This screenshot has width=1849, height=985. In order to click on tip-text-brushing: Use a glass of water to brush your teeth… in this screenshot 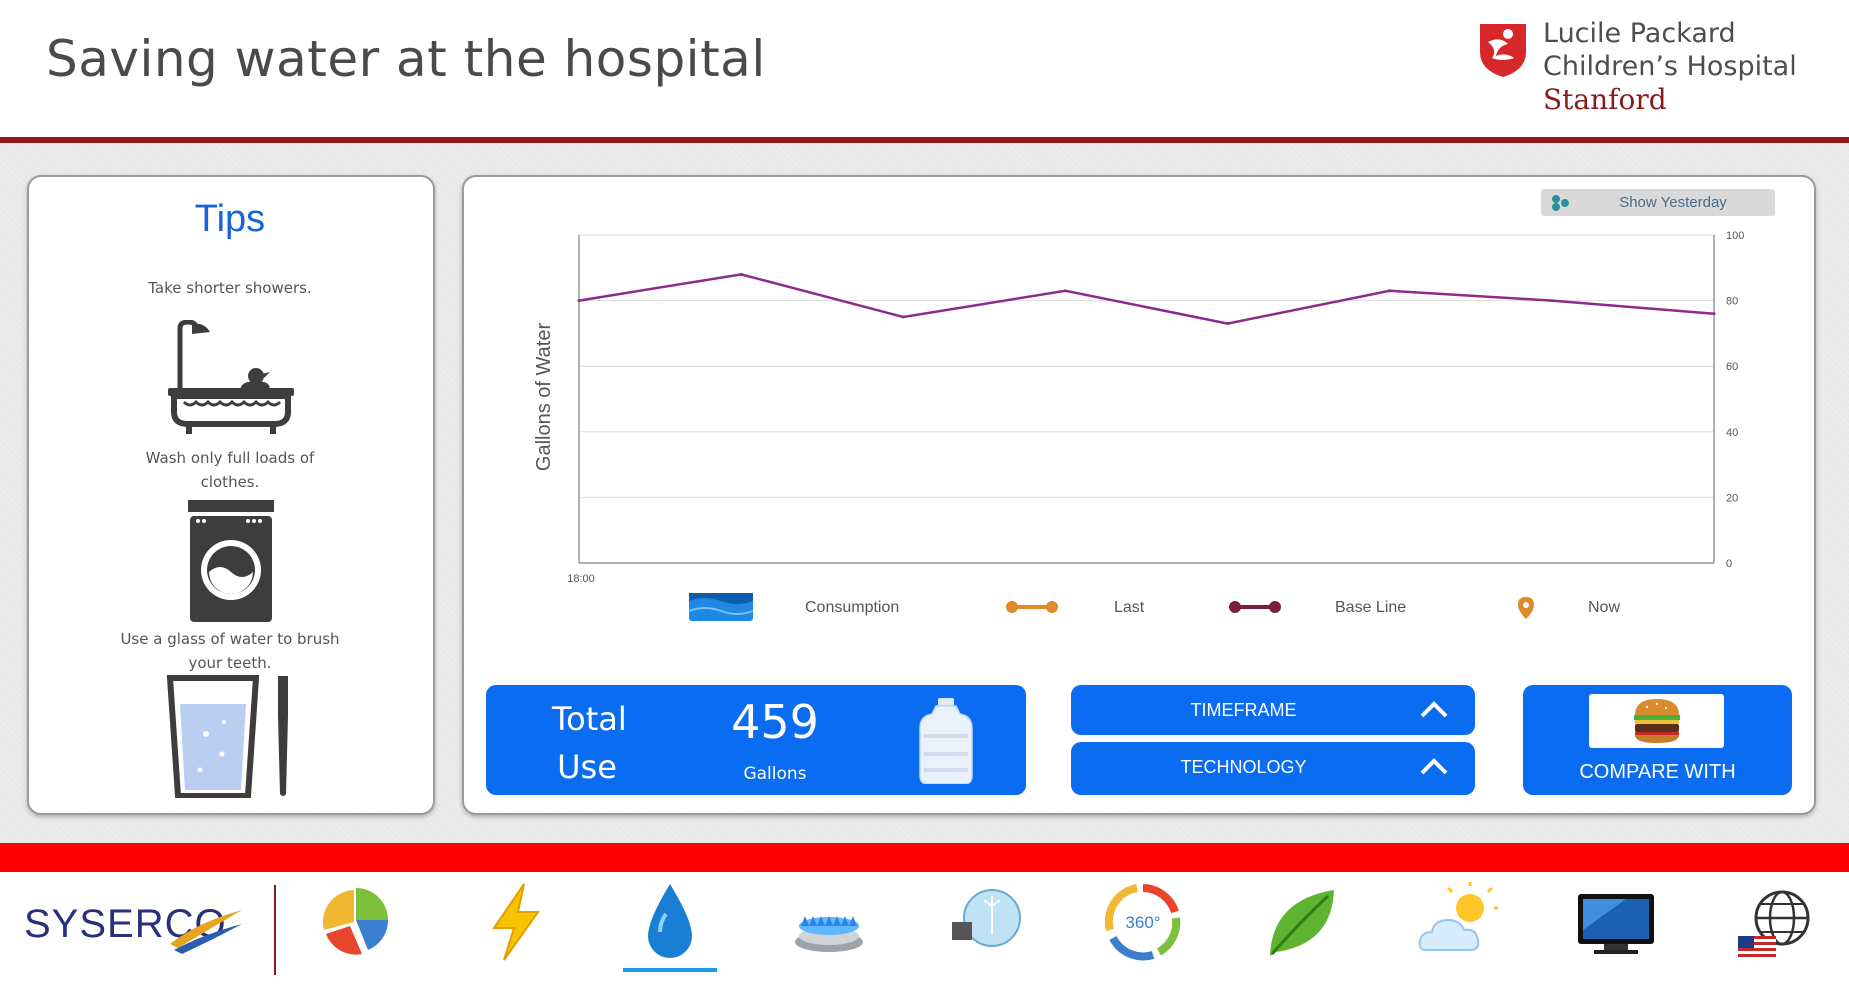, I will do `click(230, 651)`.